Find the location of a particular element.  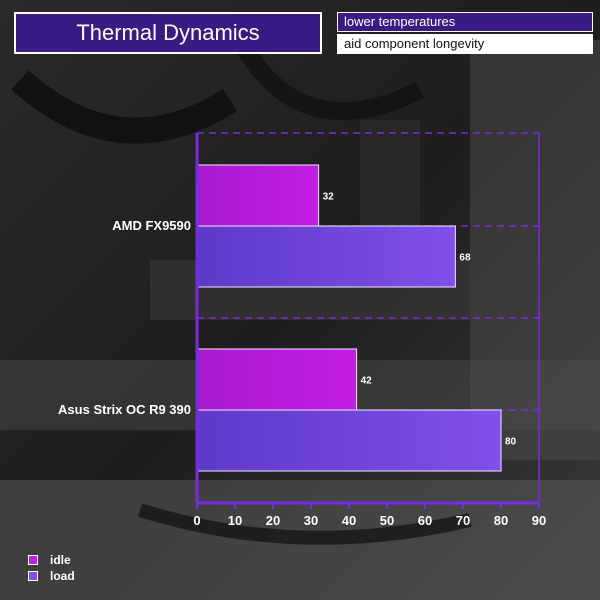

legend-swatch-load is located at coordinates (33, 576).